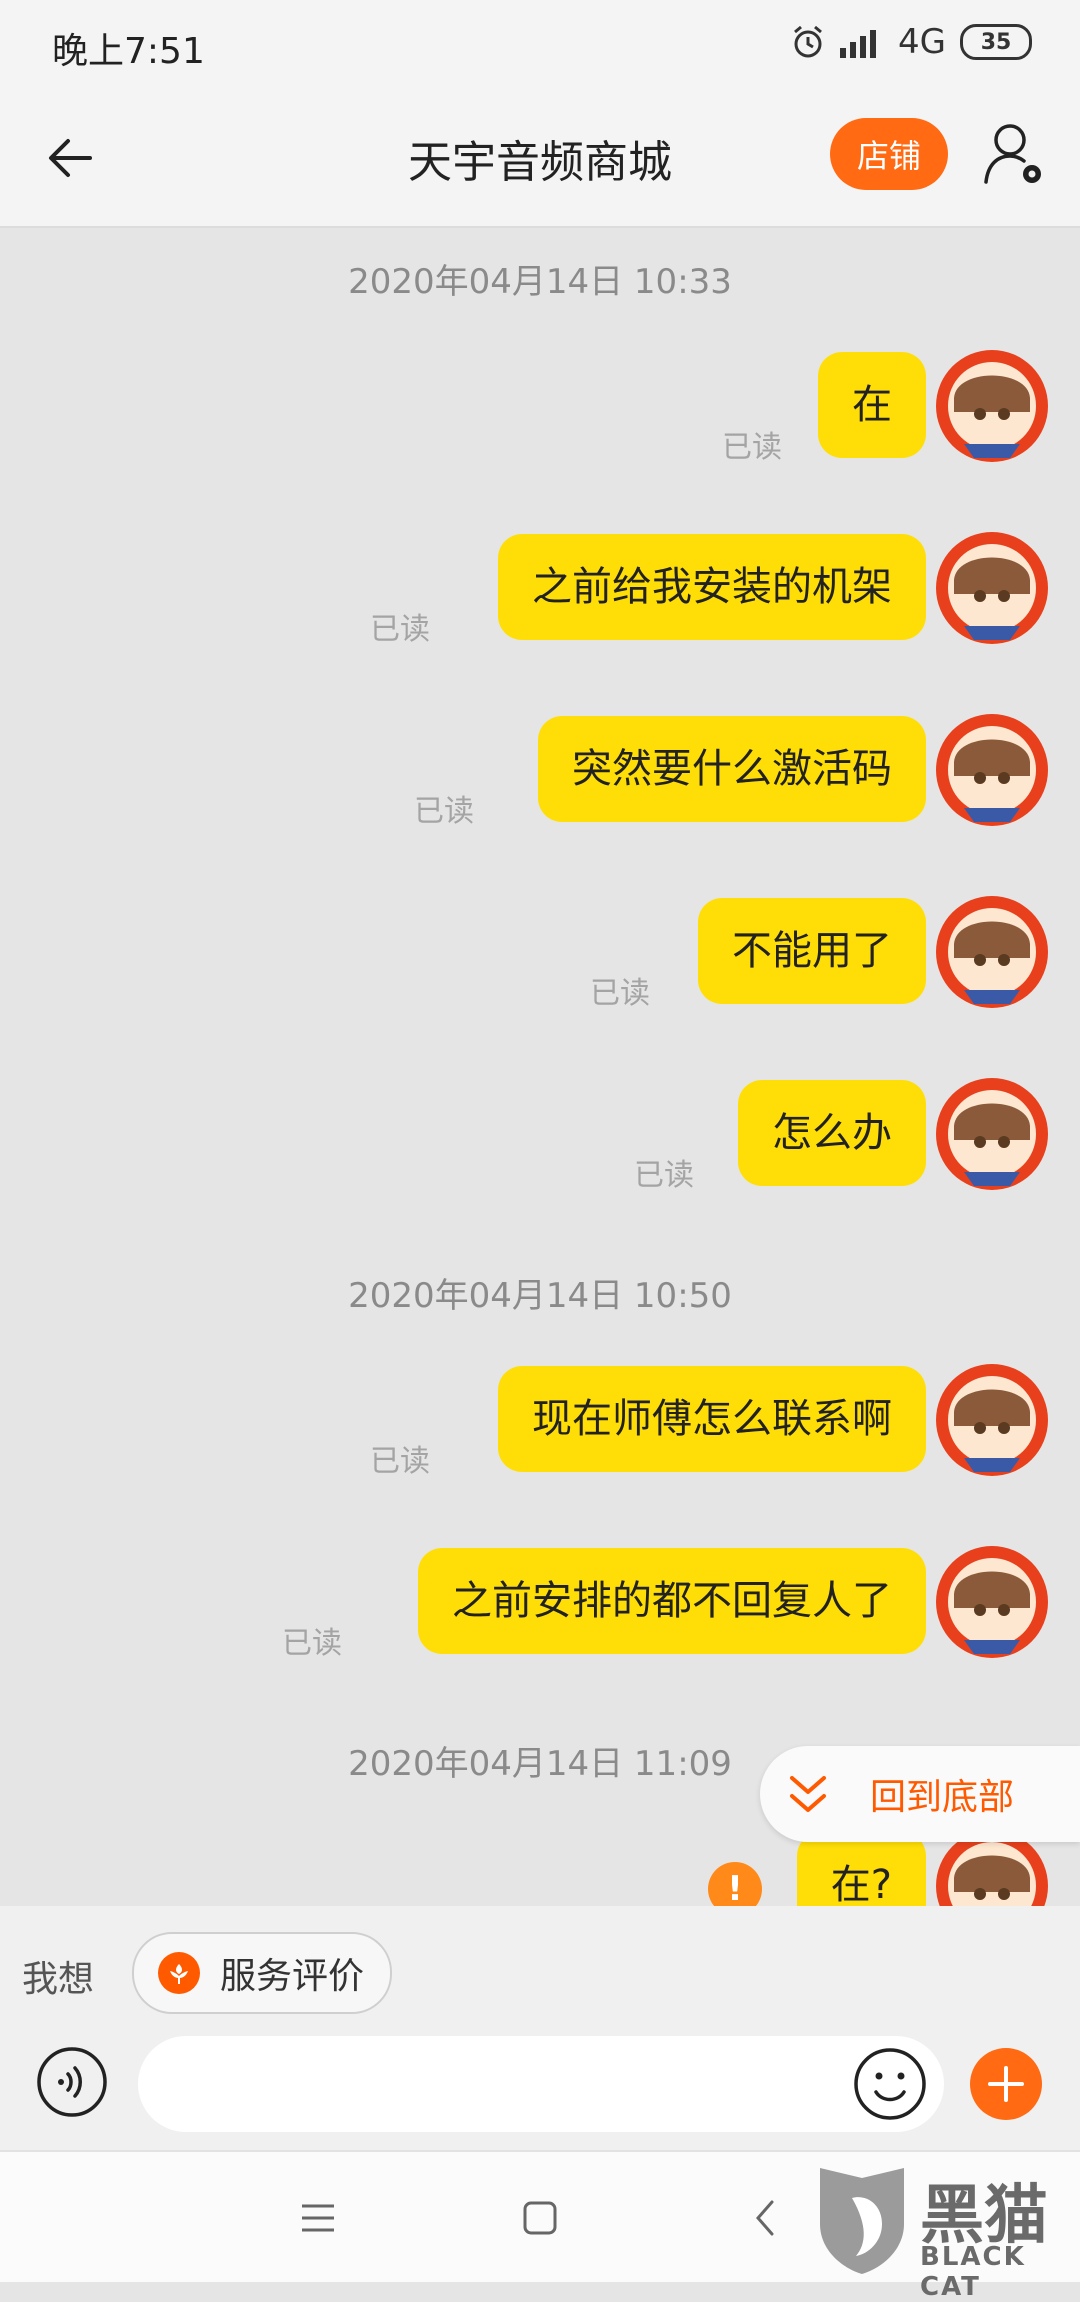  What do you see at coordinates (812, 951) in the screenshot?
I see `message-bubble: 不能用了` at bounding box center [812, 951].